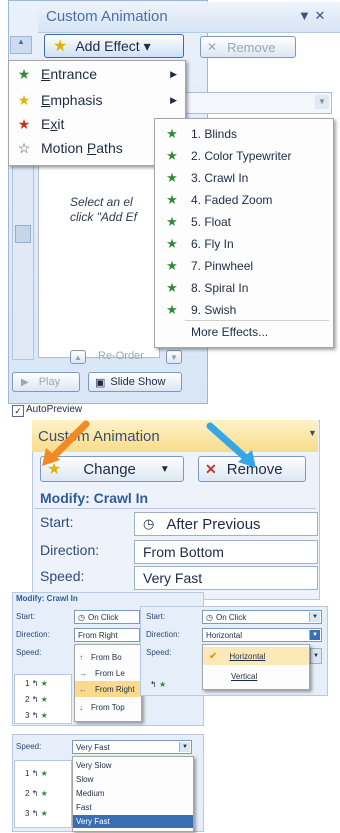 The height and width of the screenshot is (833, 340). I want to click on entrance-option: ★ 8. Spiral In, so click(244, 288).